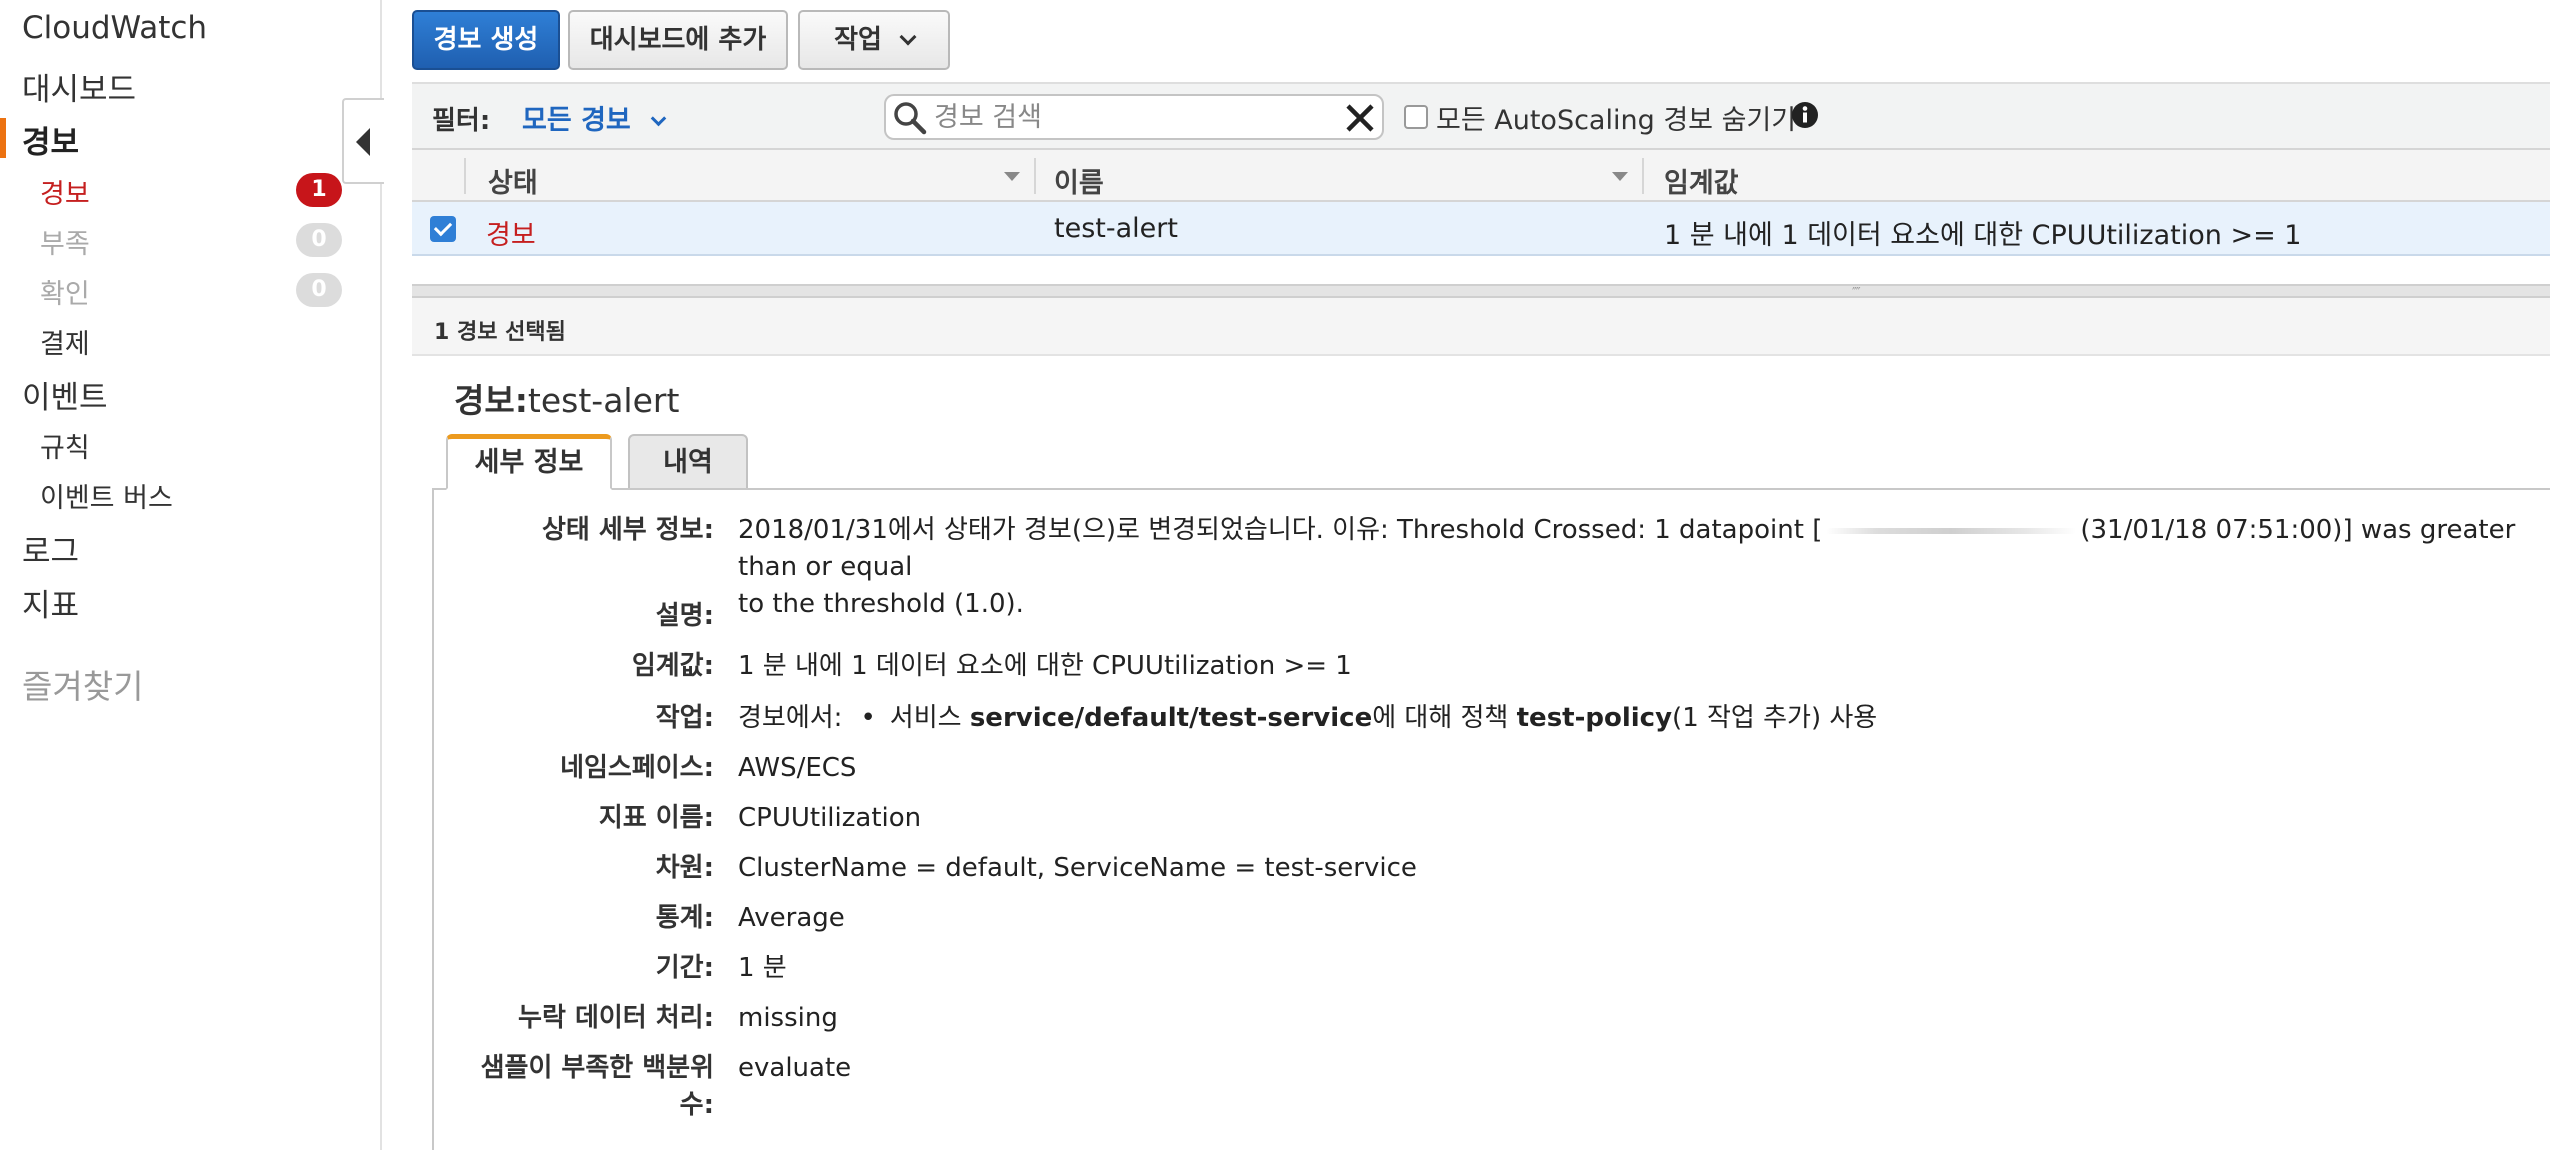 Image resolution: width=2550 pixels, height=1150 pixels. What do you see at coordinates (1171, 718) in the screenshot?
I see `actions-service-link: service/default/test-service` at bounding box center [1171, 718].